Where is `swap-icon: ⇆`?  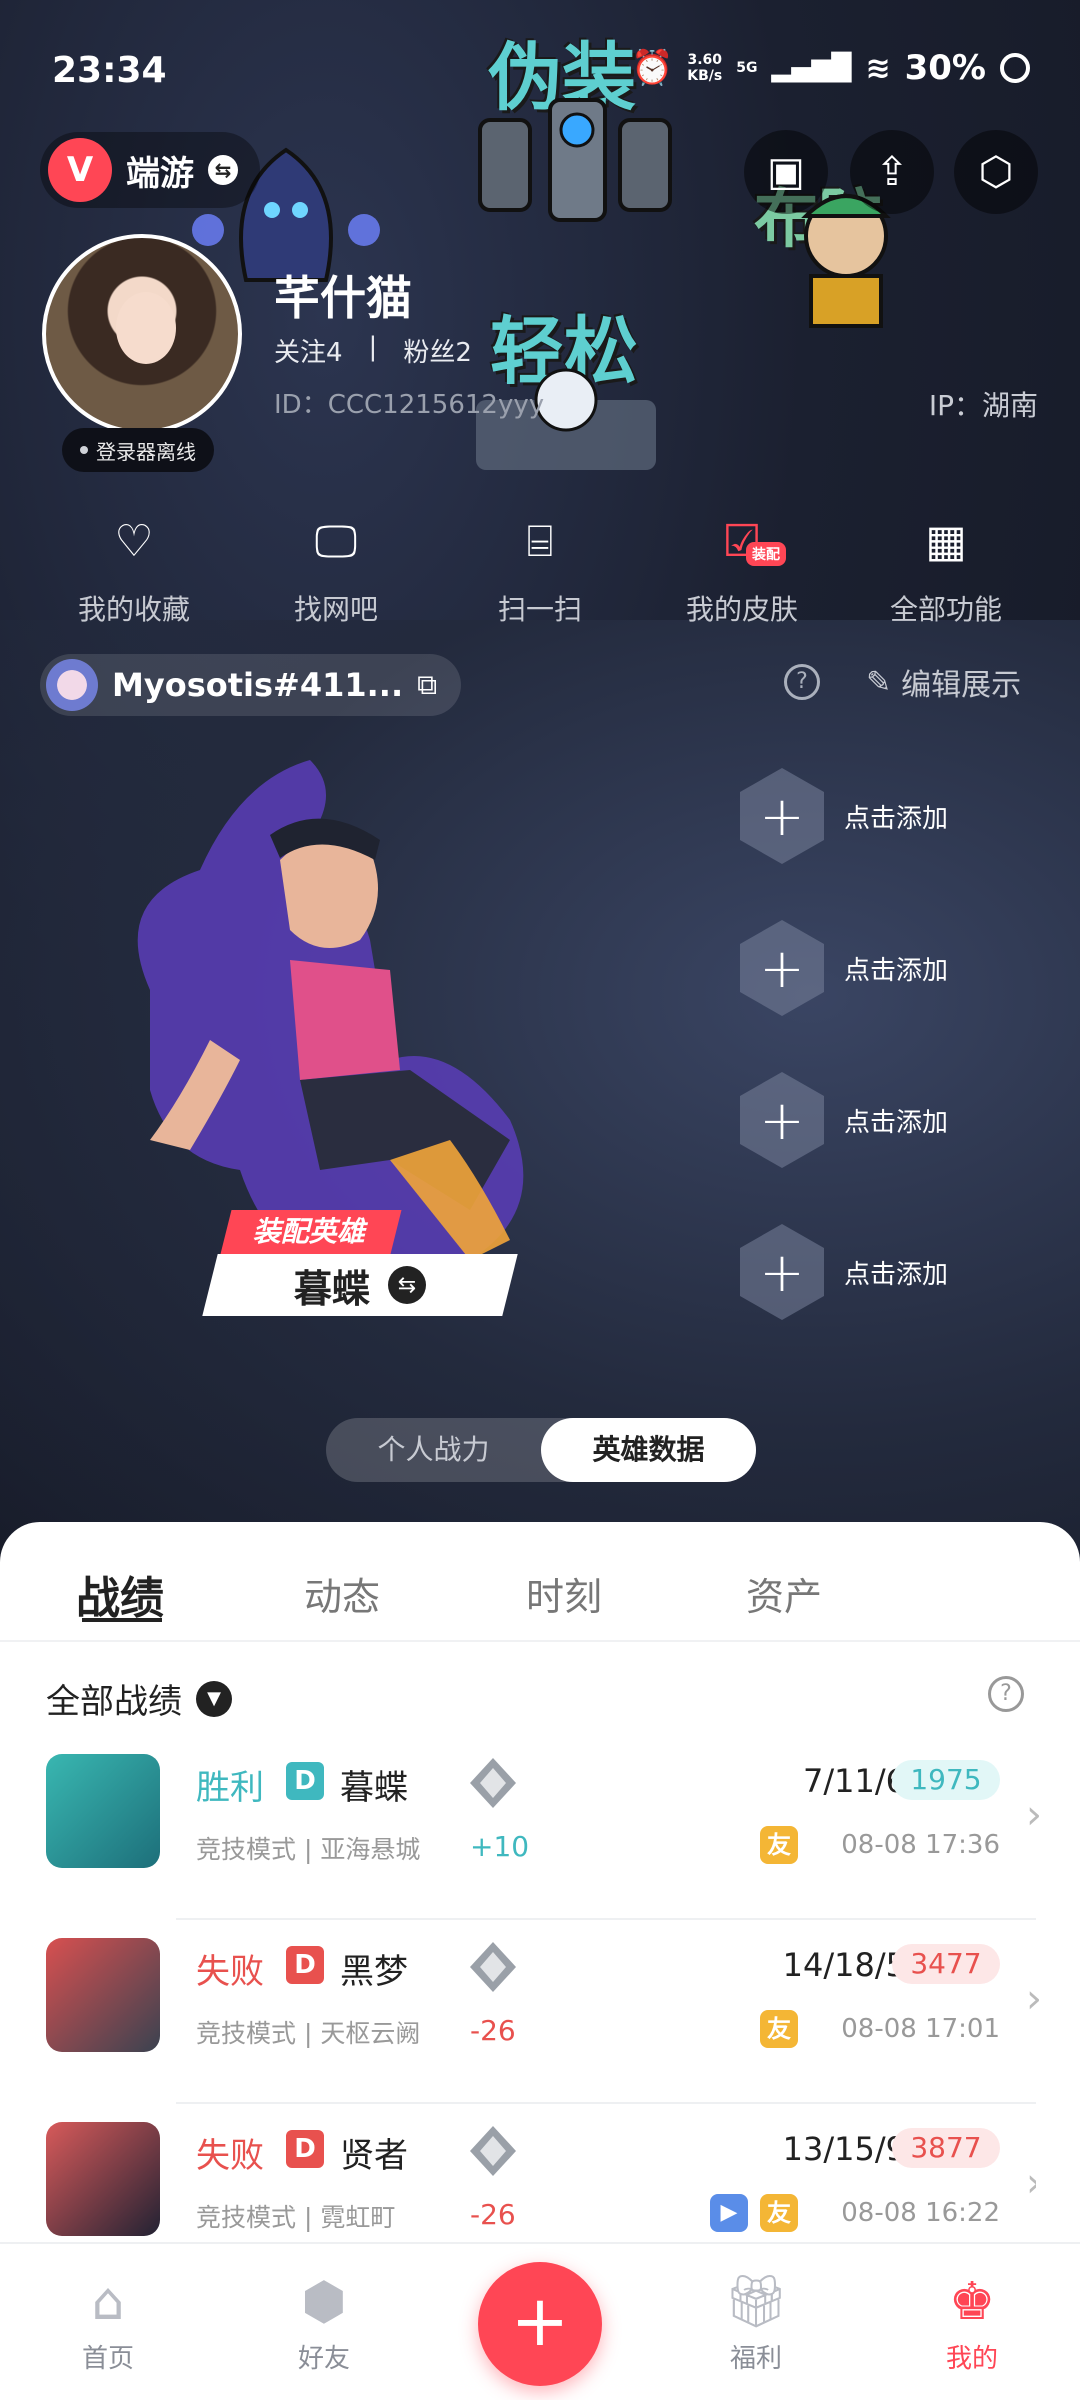
swap-icon: ⇆ is located at coordinates (223, 170).